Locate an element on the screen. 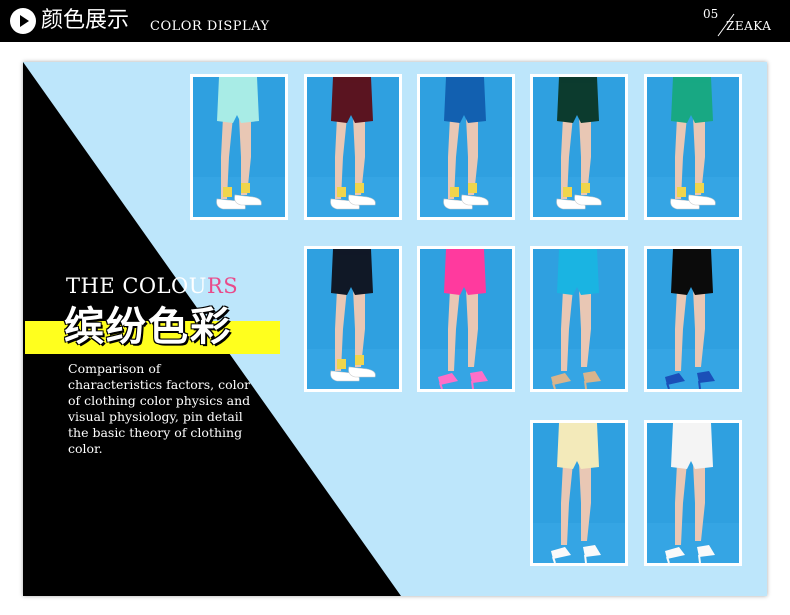 The image size is (790, 615). section-title-en: COLOR DISPLAY is located at coordinates (210, 26).